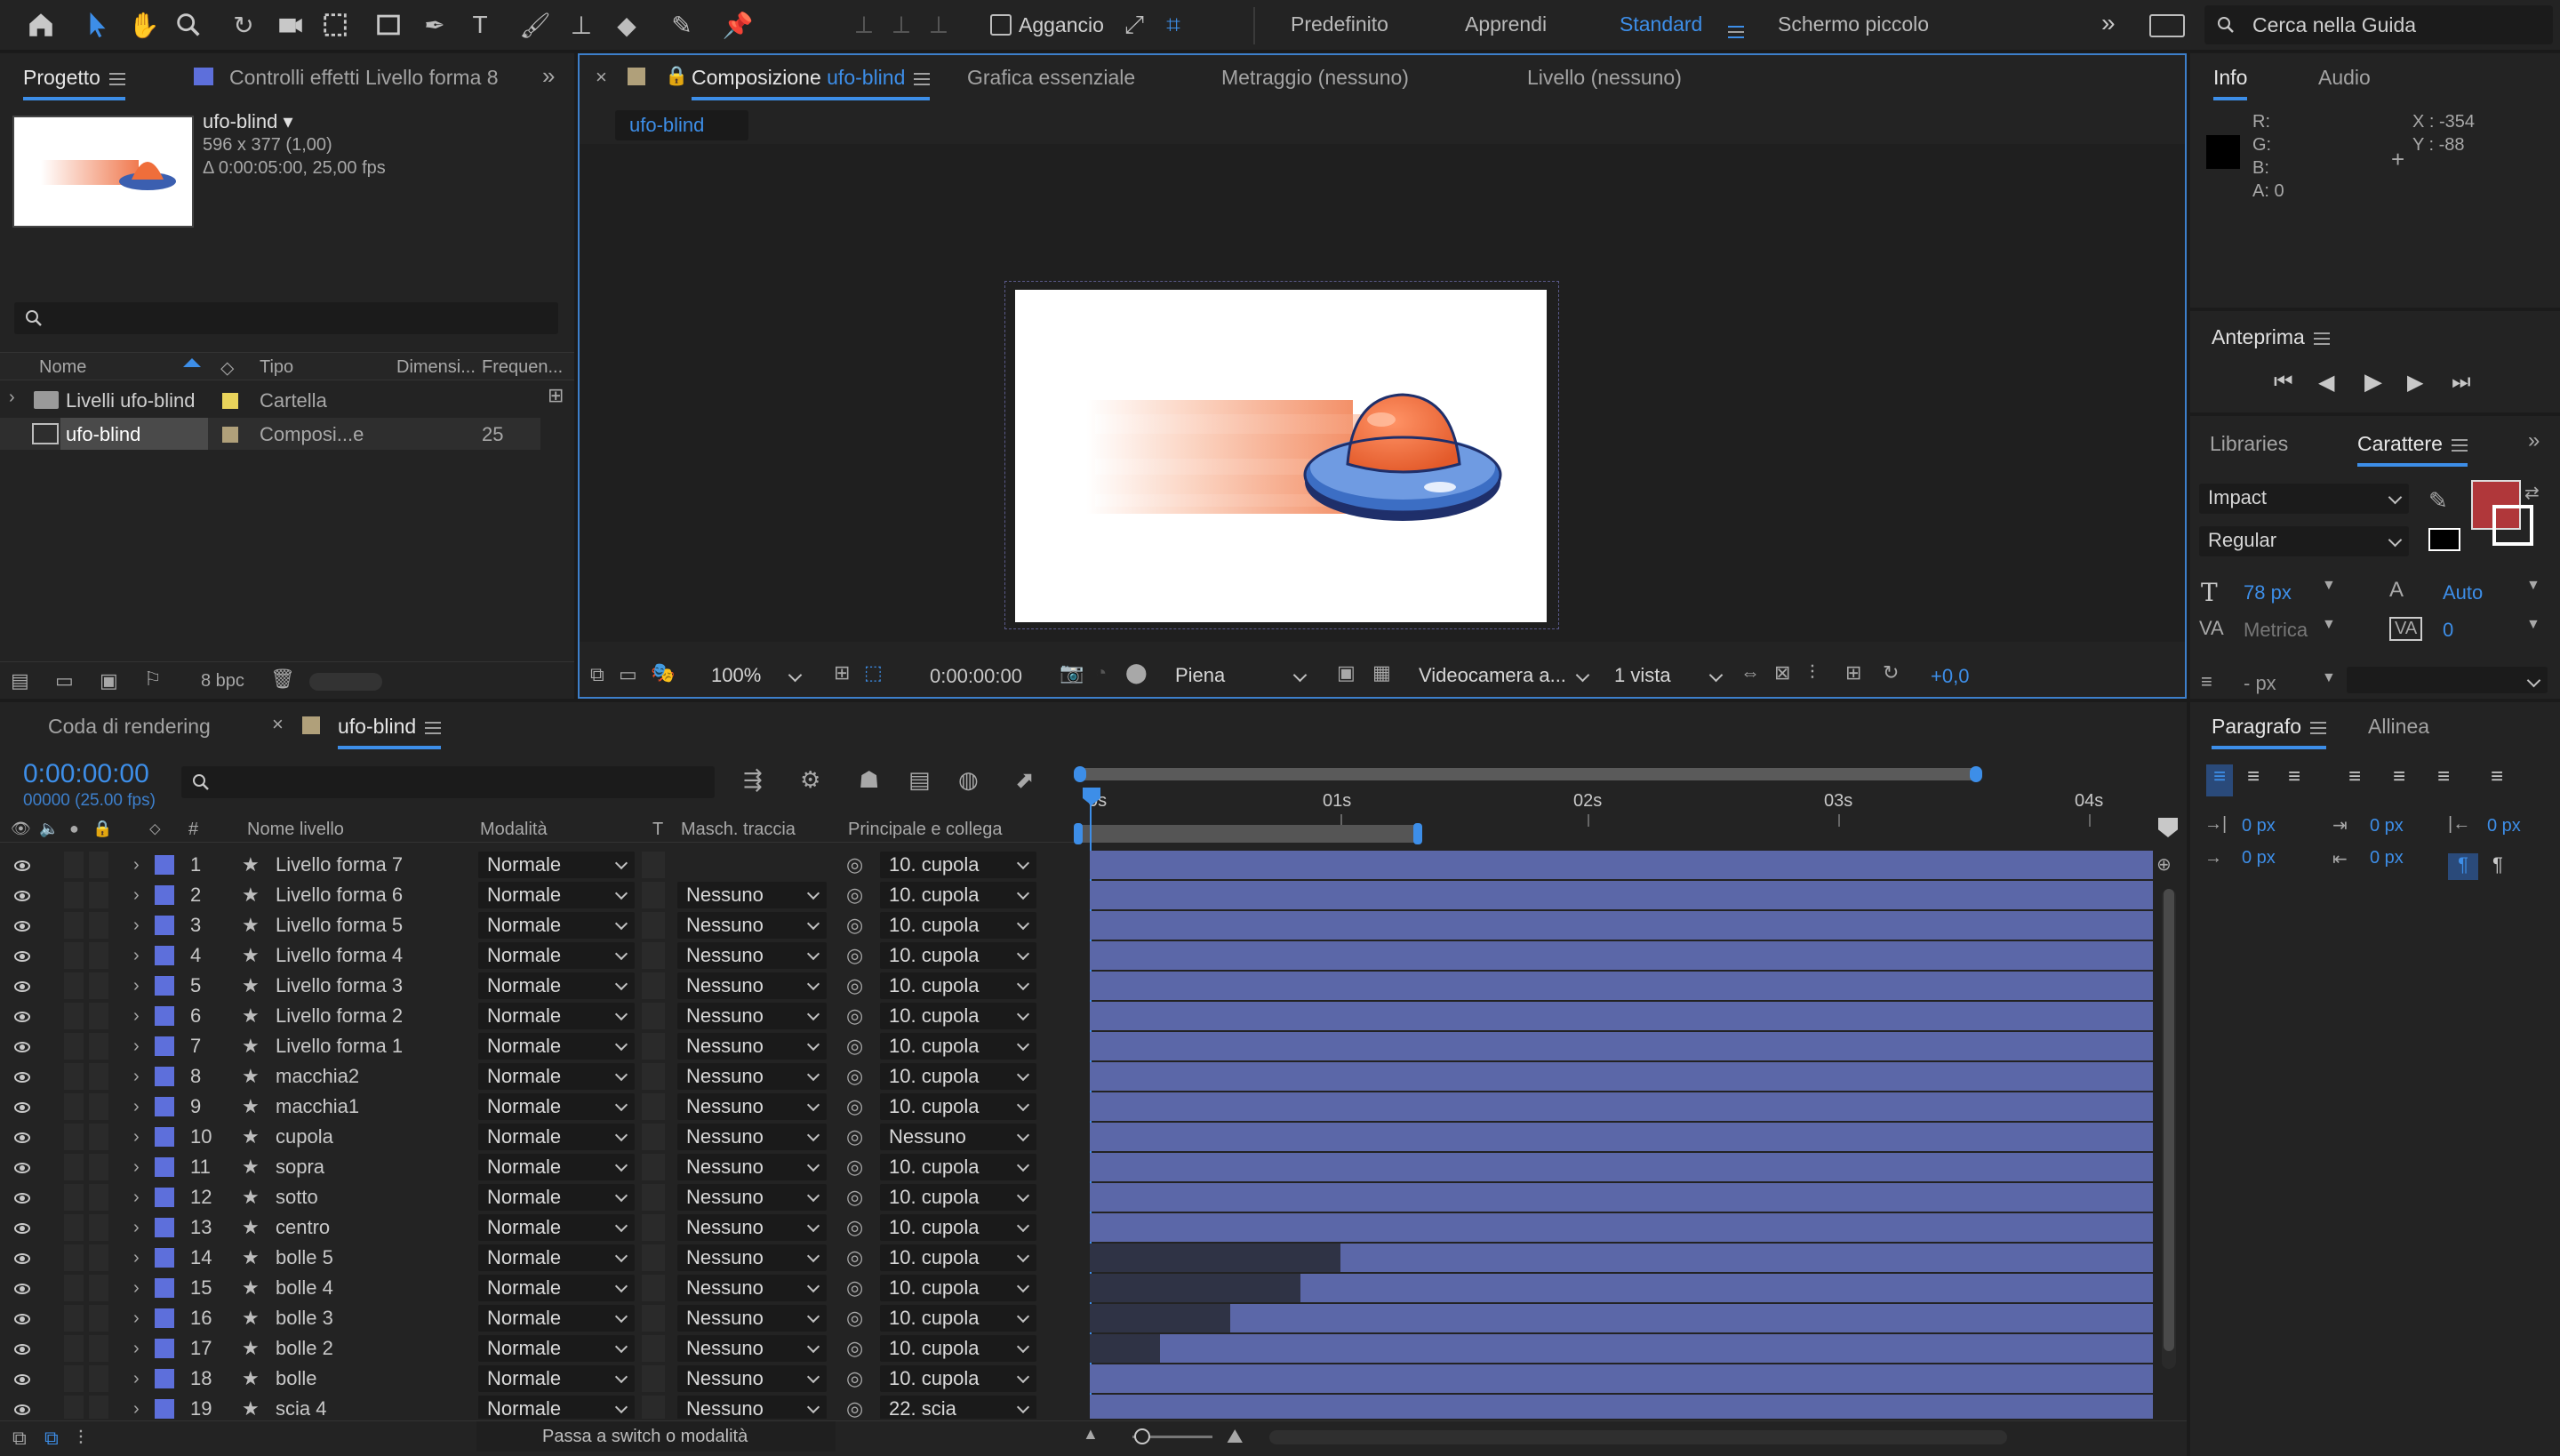 This screenshot has height=1456, width=2560. What do you see at coordinates (2168, 827) in the screenshot?
I see `comp-marker-bin-icon` at bounding box center [2168, 827].